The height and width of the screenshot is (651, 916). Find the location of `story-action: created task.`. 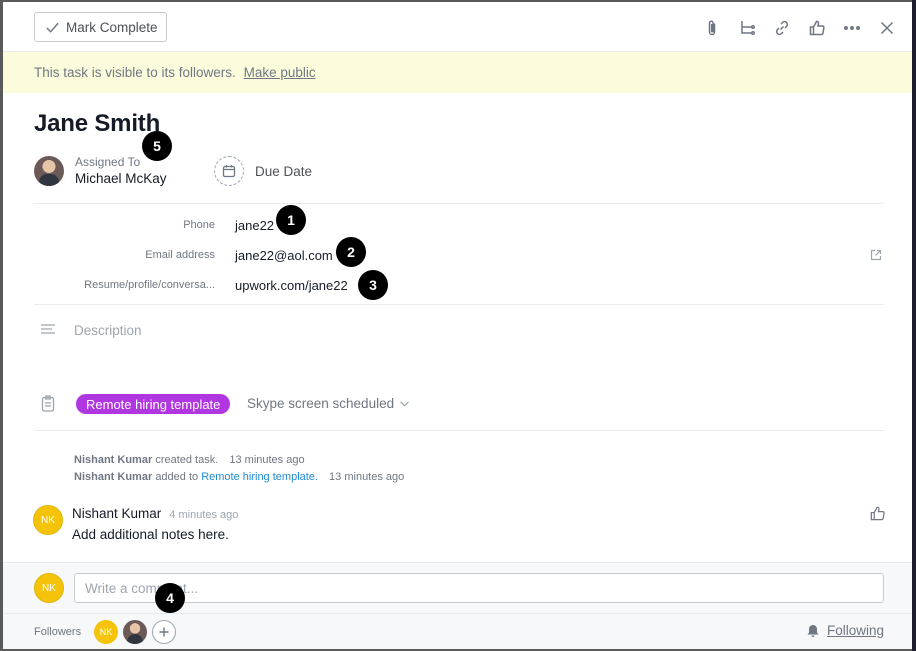

story-action: created task. is located at coordinates (187, 460).